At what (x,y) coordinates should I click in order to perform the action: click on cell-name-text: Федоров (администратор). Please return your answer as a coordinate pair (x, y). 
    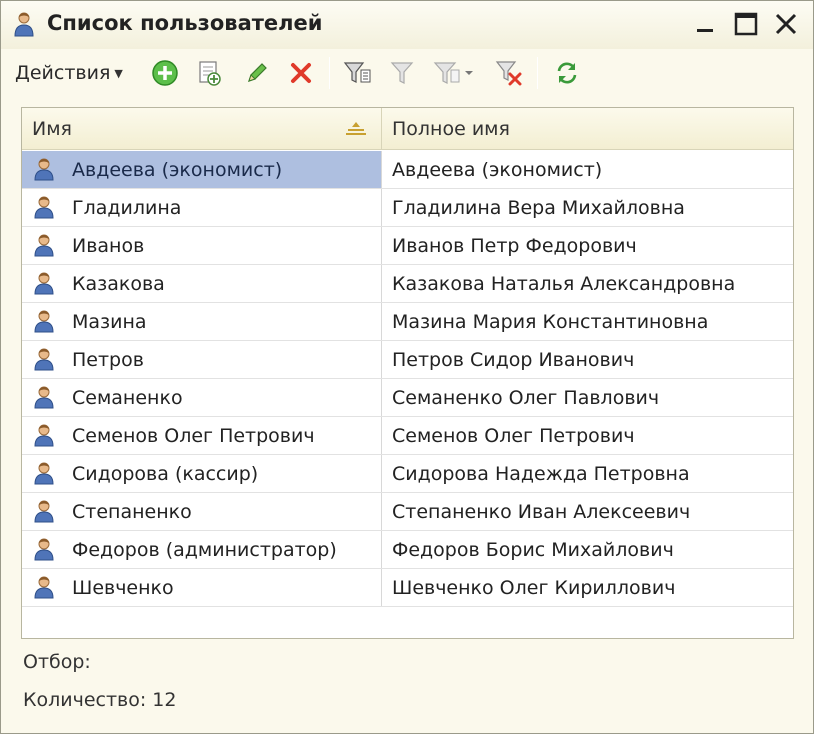
    Looking at the image, I should click on (204, 549).